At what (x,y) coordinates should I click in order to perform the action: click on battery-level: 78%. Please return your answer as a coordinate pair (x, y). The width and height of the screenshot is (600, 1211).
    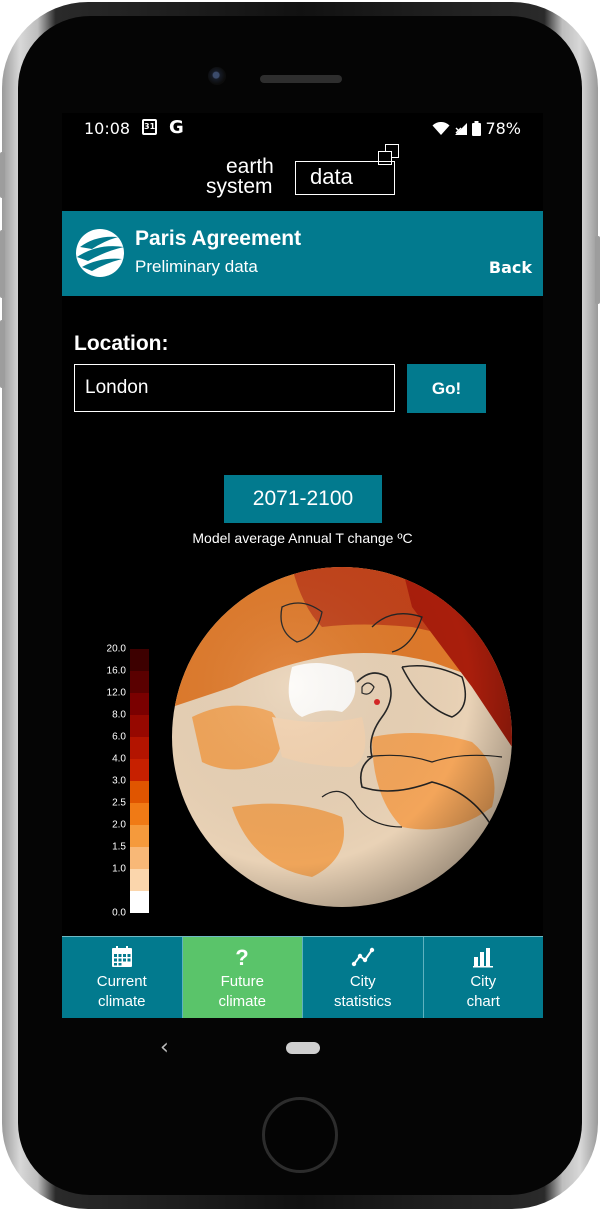
    Looking at the image, I should click on (503, 128).